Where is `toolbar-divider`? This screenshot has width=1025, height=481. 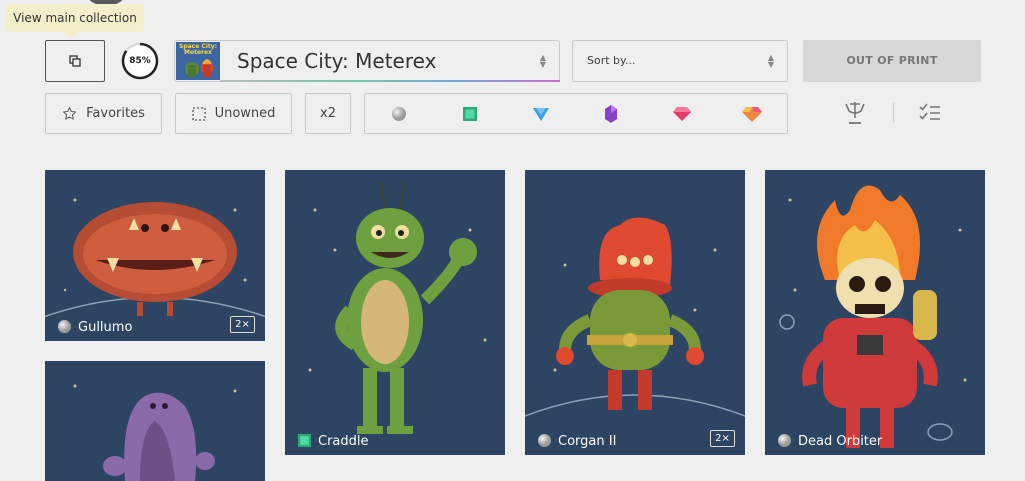
toolbar-divider is located at coordinates (893, 113).